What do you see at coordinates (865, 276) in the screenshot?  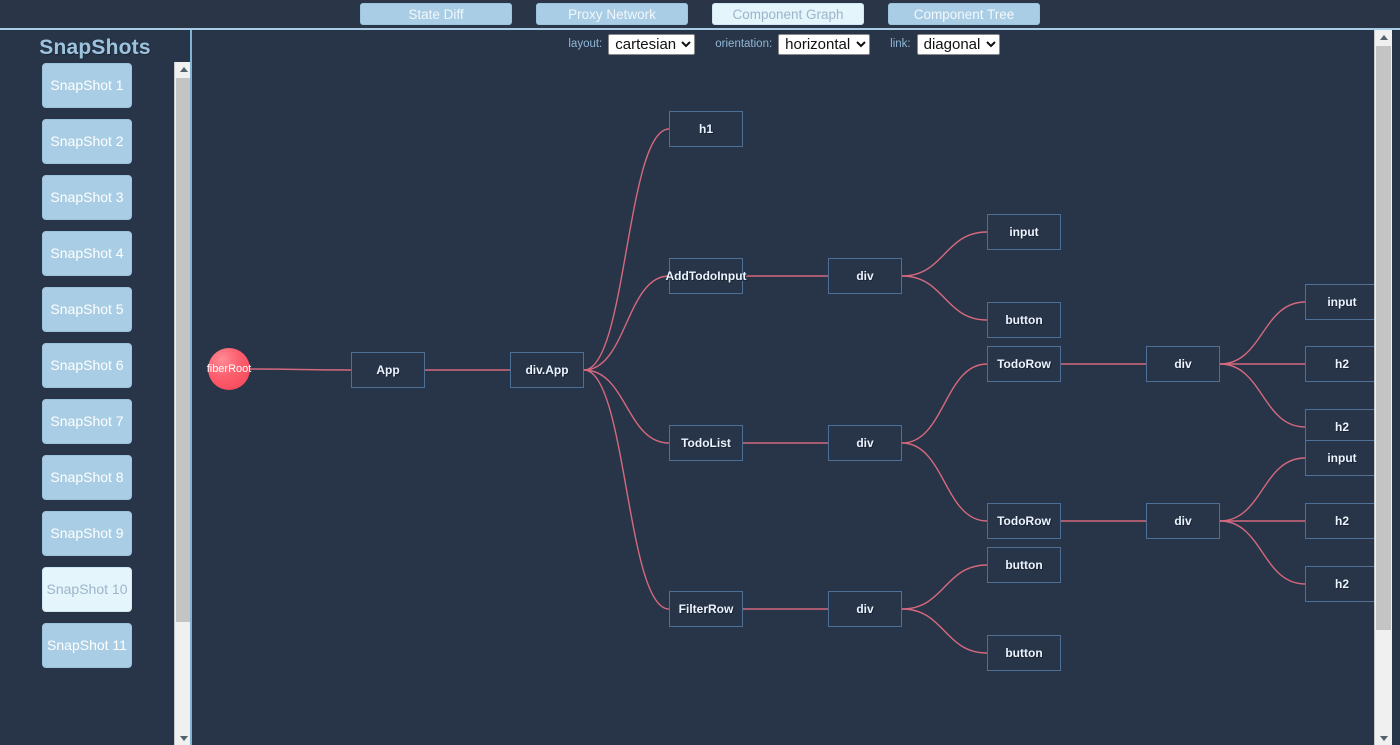 I see `graph-node-div1: div` at bounding box center [865, 276].